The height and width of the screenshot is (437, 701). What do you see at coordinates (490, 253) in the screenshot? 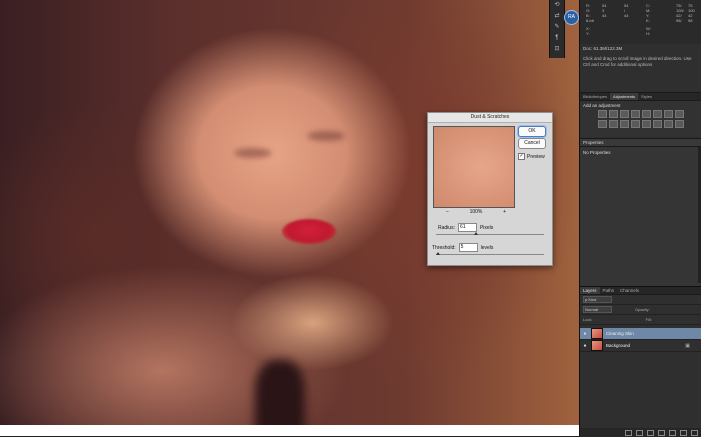
I see `threshold-slider` at bounding box center [490, 253].